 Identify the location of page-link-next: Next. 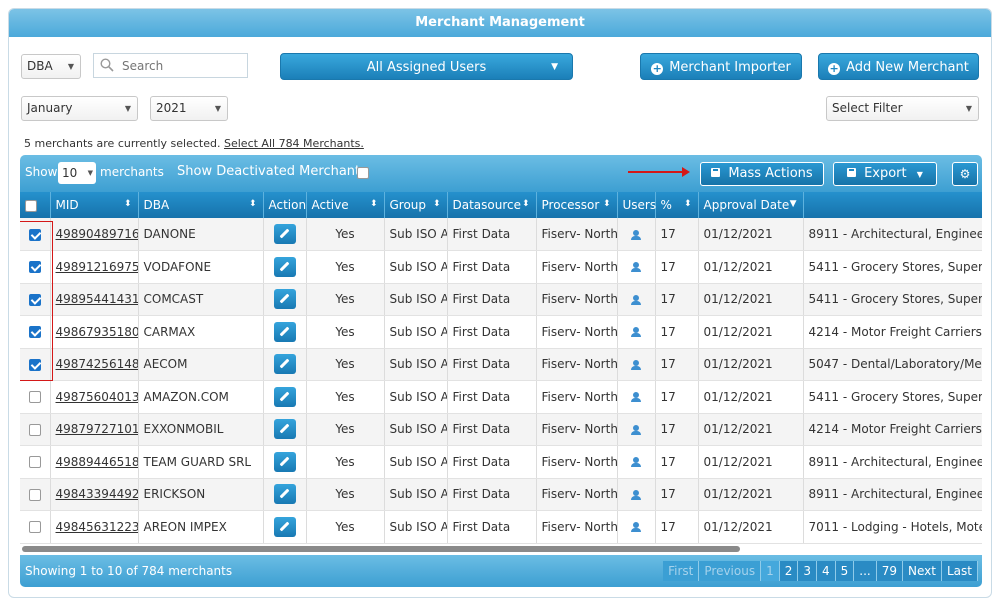
(922, 571).